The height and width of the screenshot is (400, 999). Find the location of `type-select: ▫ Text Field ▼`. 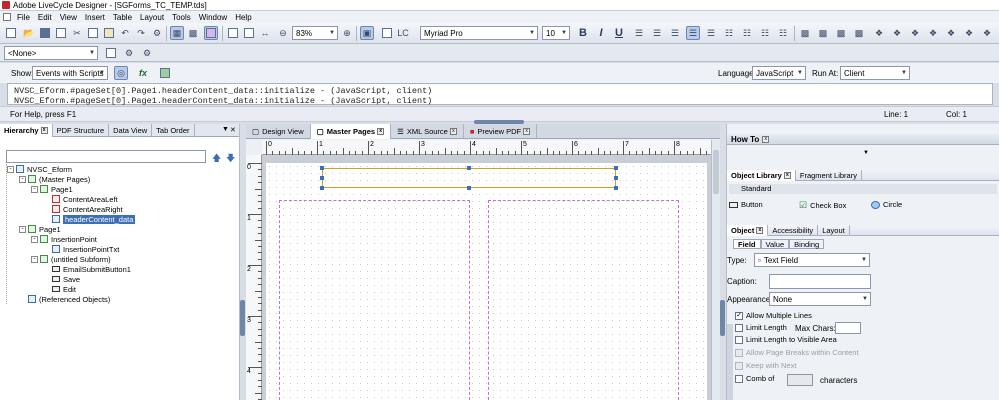

type-select: ▫ Text Field ▼ is located at coordinates (812, 260).